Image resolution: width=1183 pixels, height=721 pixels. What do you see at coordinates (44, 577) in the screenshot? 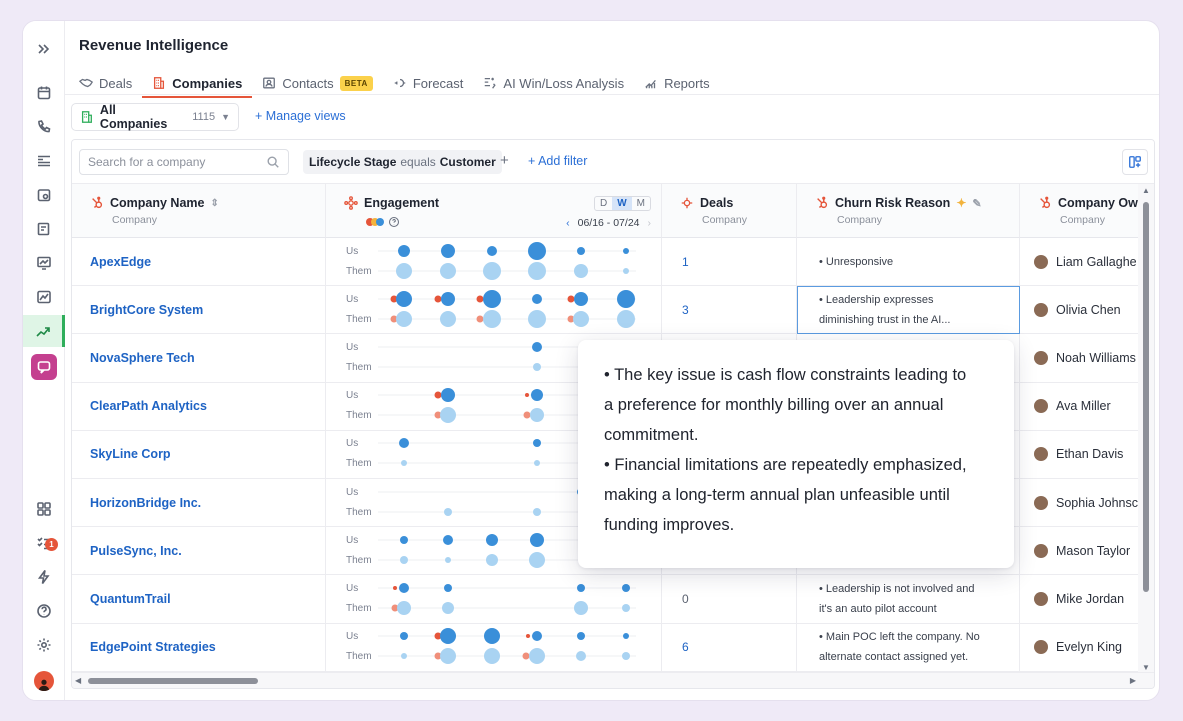
I see `lightning-icon` at bounding box center [44, 577].